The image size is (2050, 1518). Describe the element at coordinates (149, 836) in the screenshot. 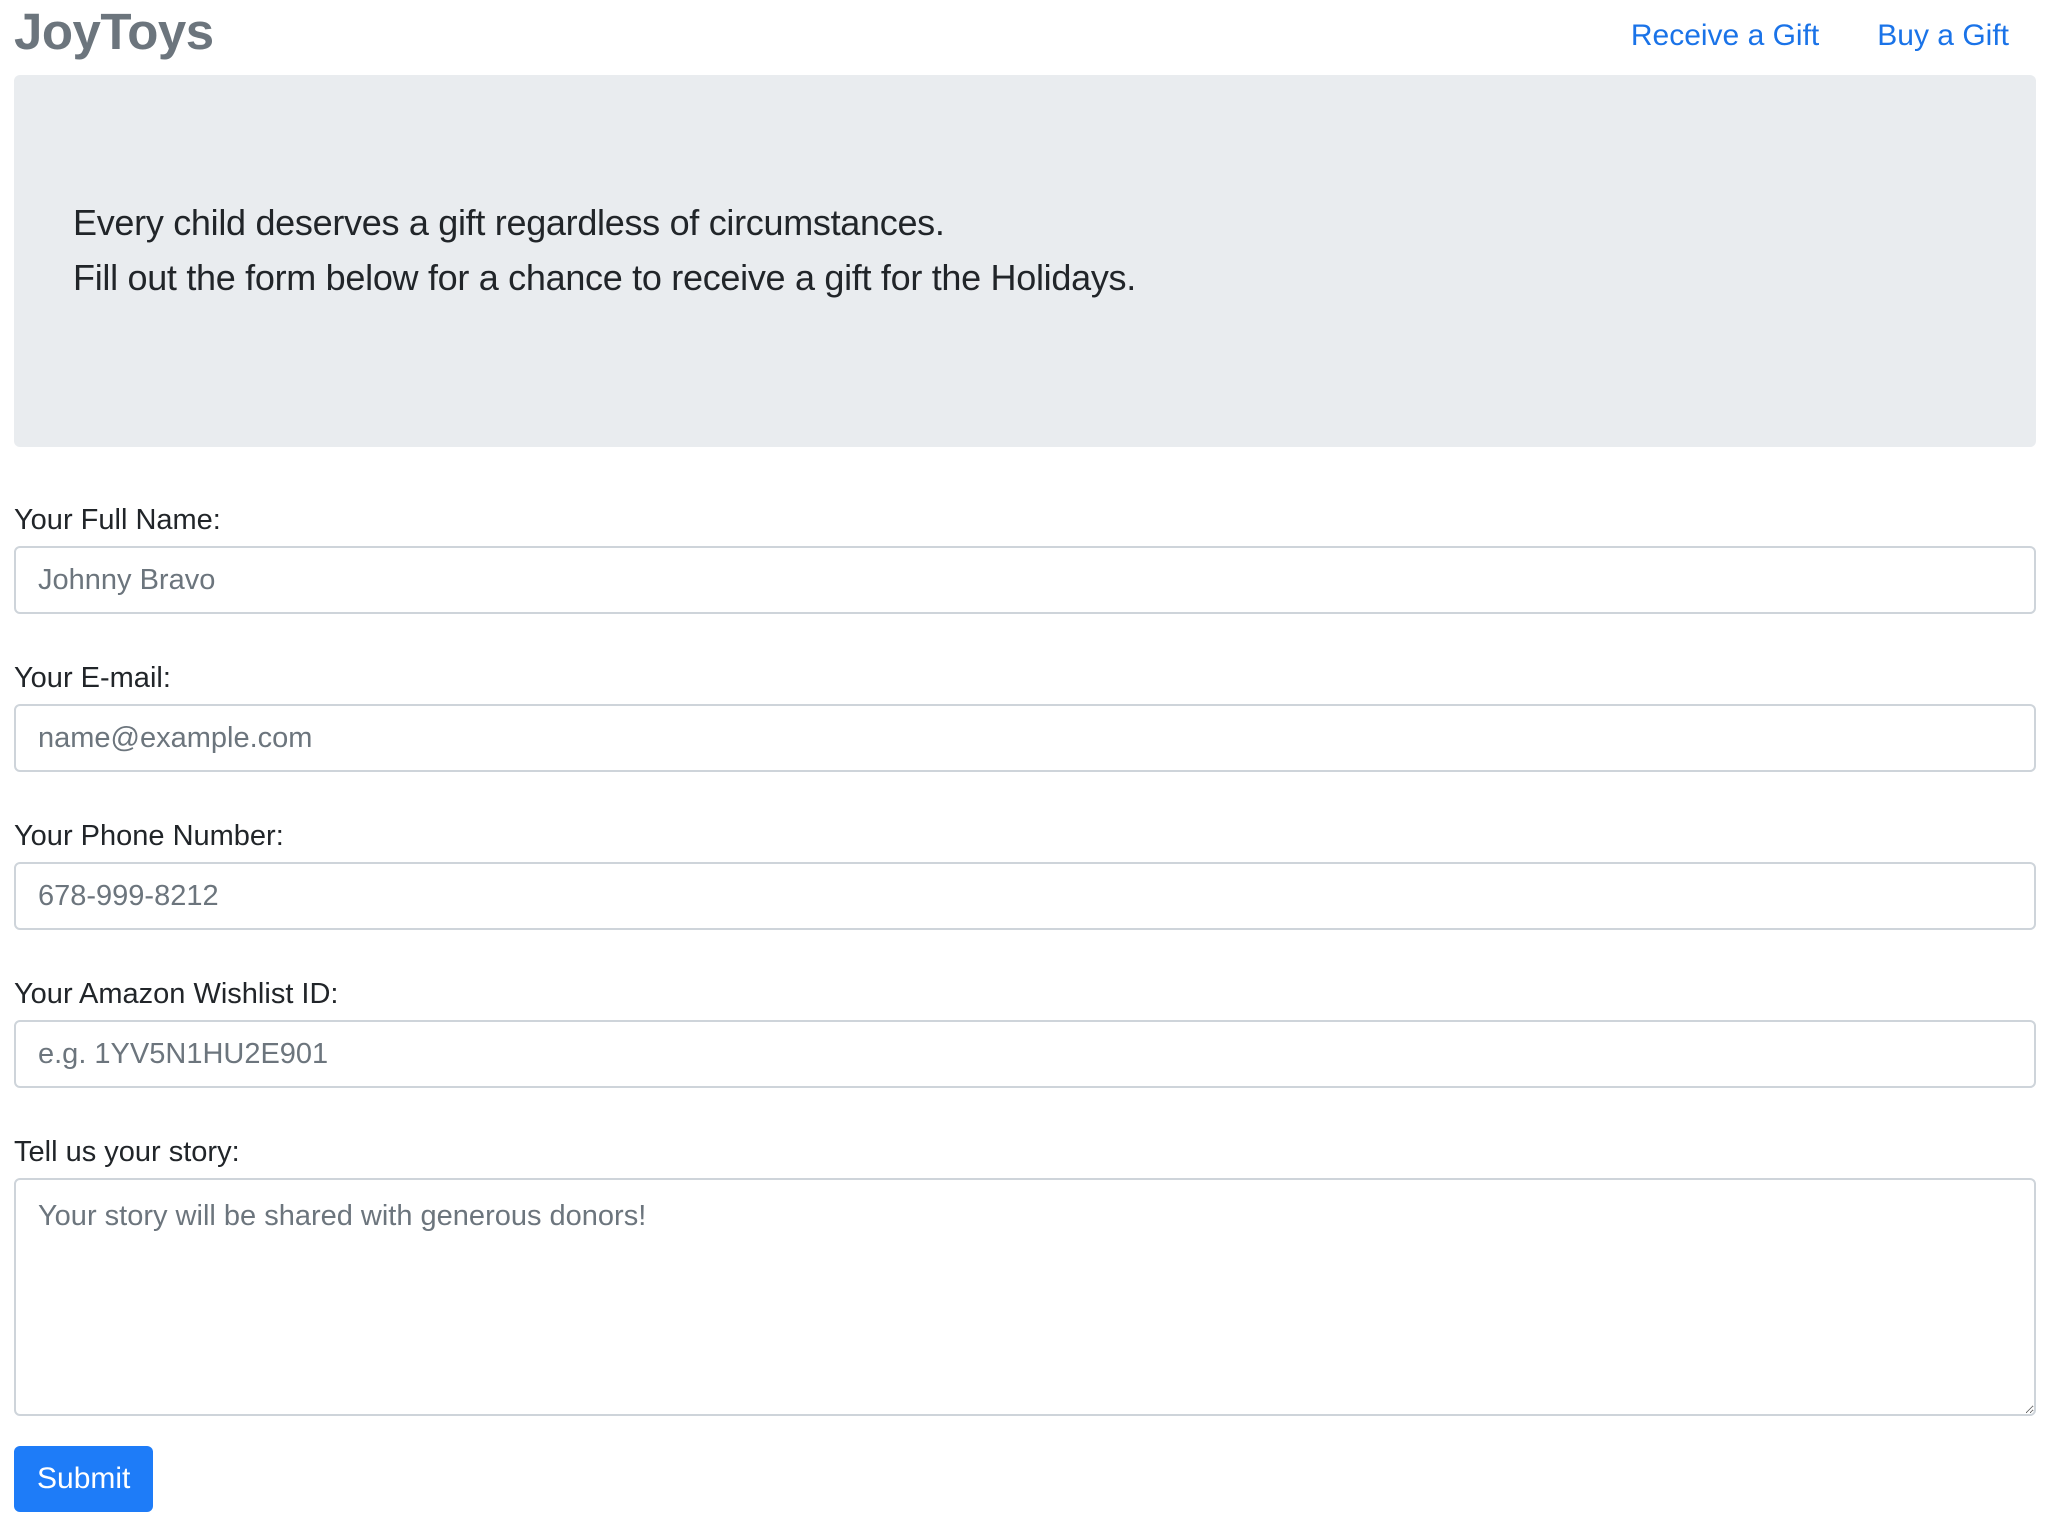

I see `phone-label: Your Phone Number:` at that location.